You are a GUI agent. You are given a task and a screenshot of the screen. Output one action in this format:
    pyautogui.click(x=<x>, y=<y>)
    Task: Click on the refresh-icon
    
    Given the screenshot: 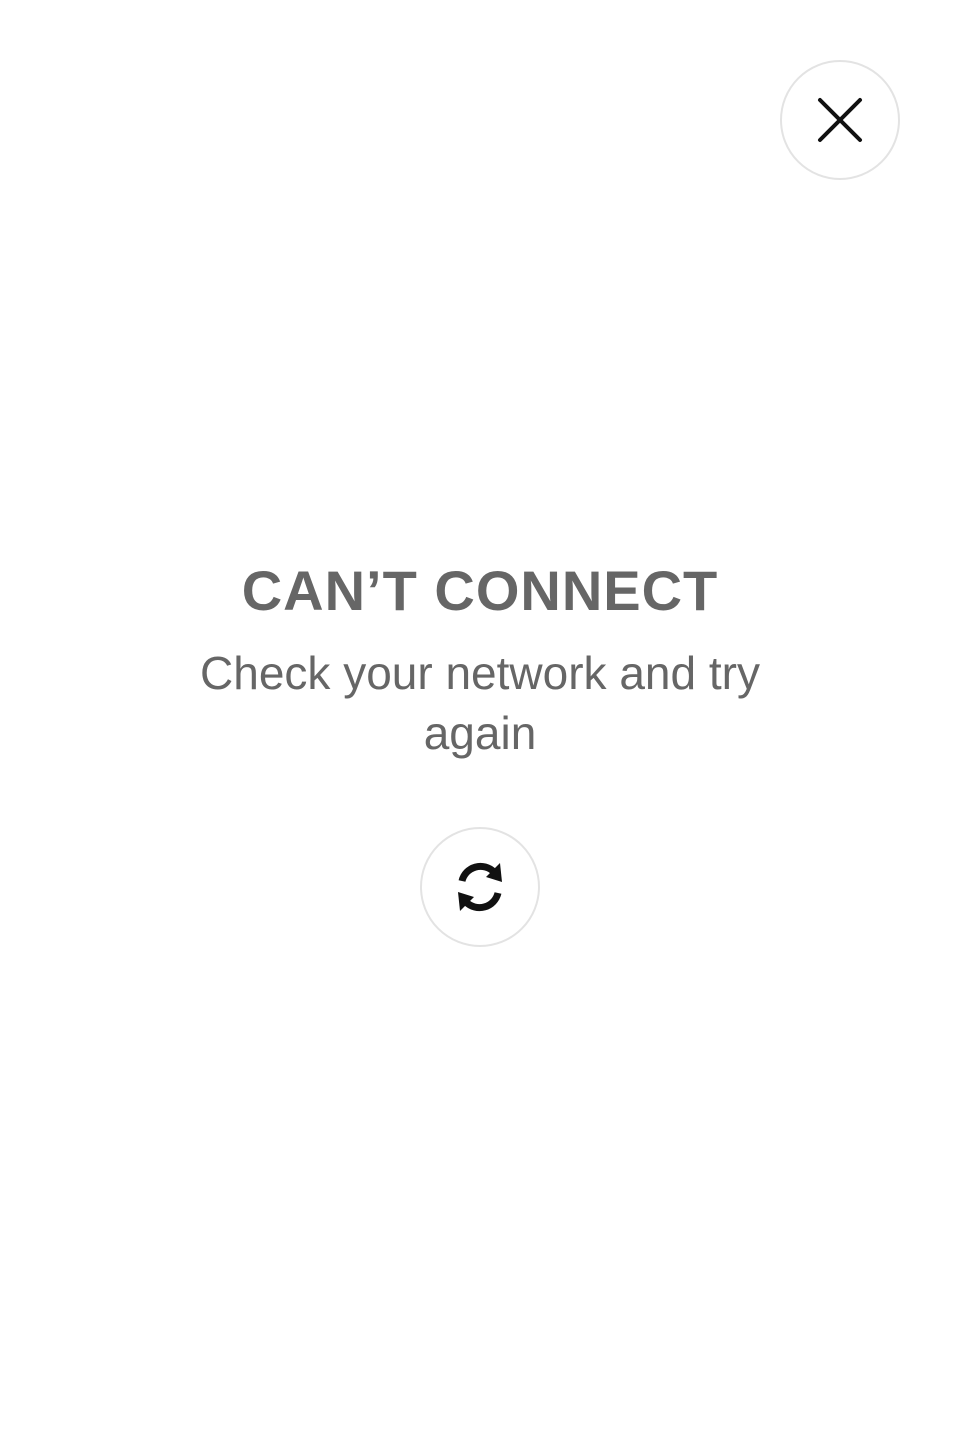 What is the action you would take?
    pyautogui.click(x=480, y=887)
    